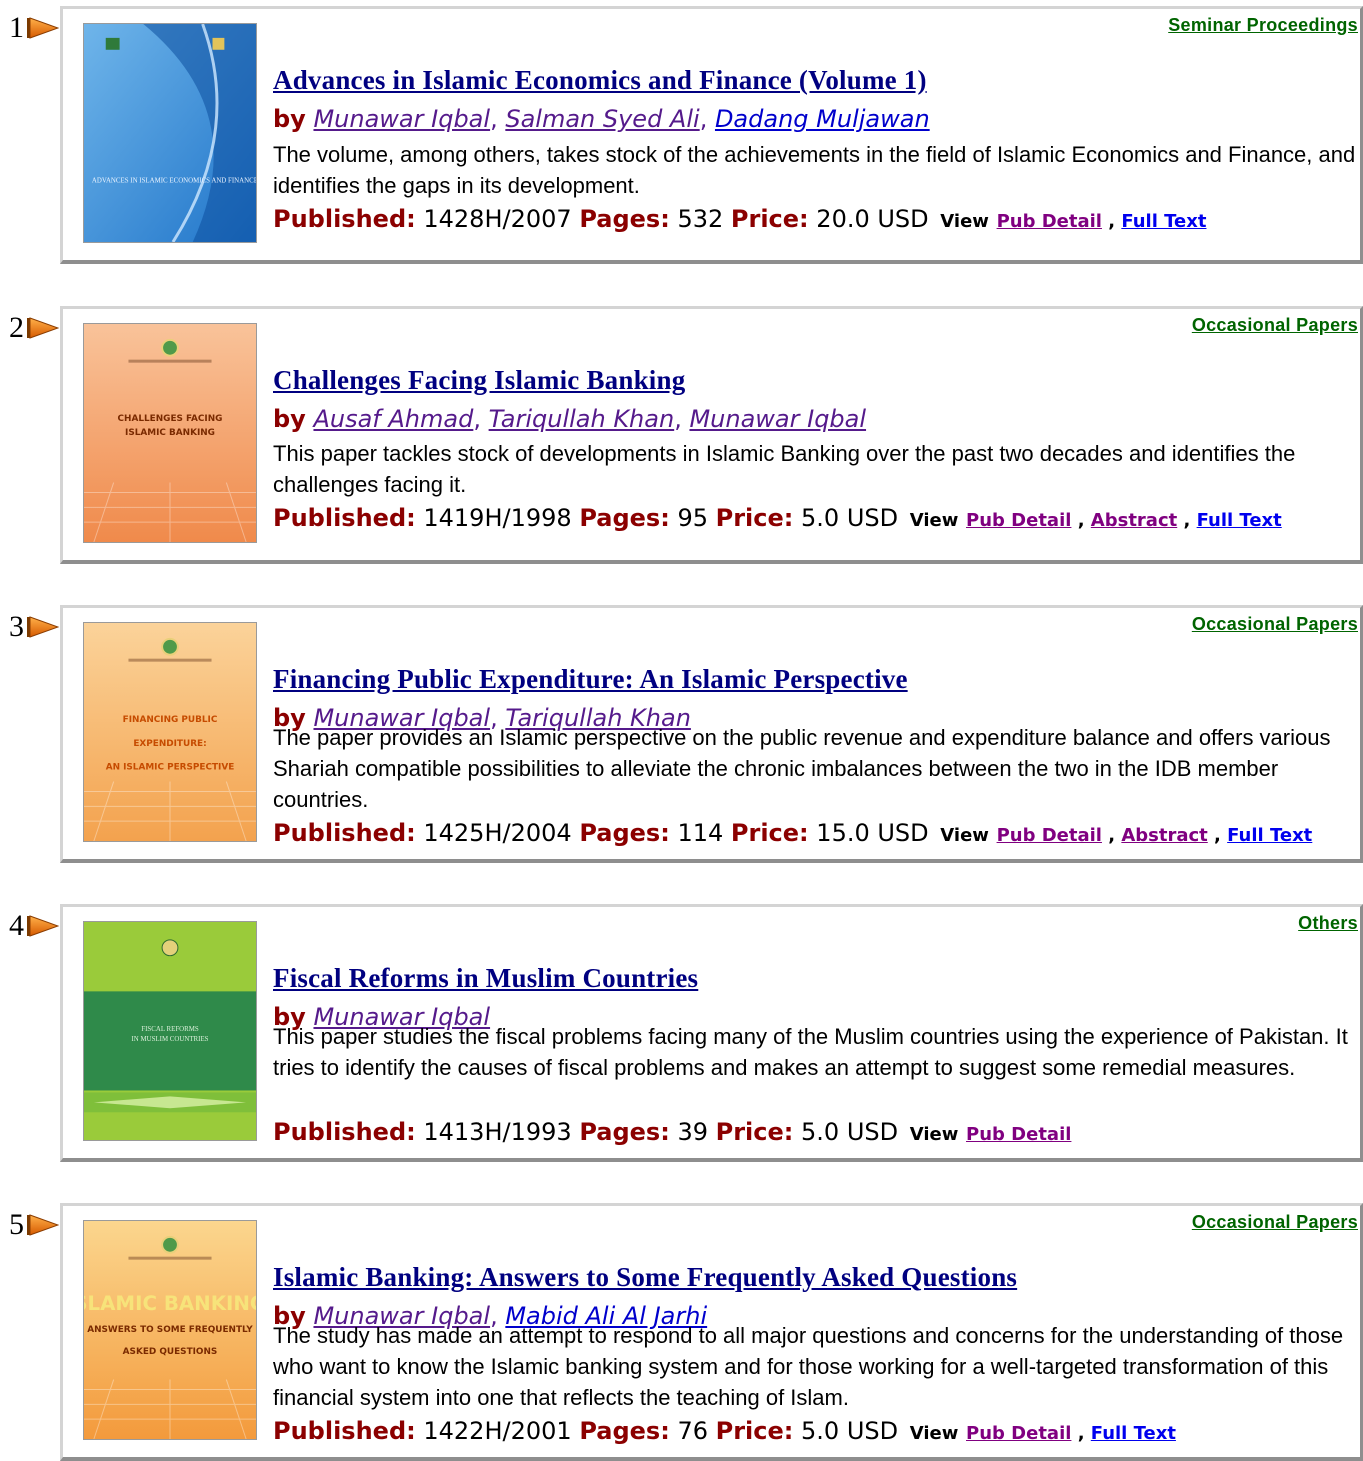 The width and height of the screenshot is (1363, 1461). I want to click on author-link: Tariqullah Khan, so click(582, 419).